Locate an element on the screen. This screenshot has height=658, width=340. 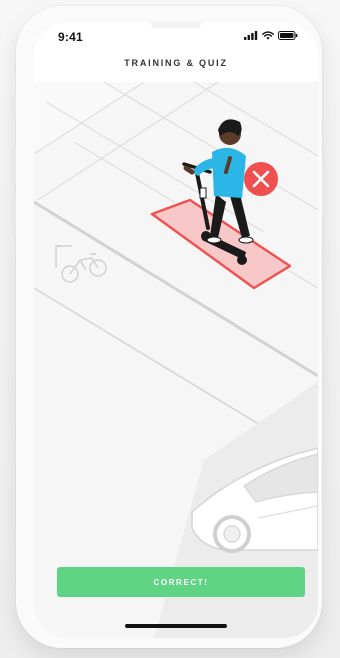
home-indicator is located at coordinates (176, 626).